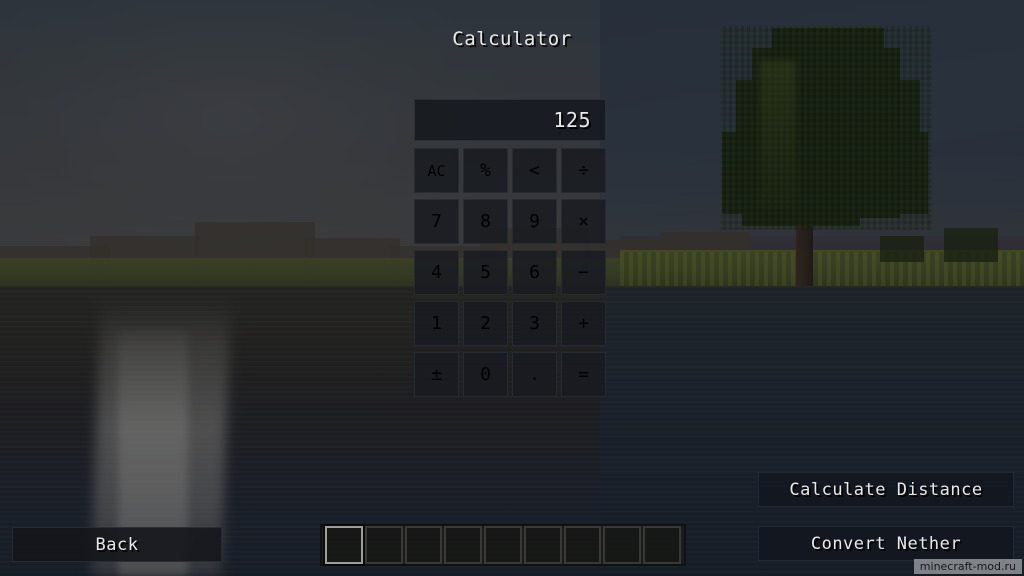 The image size is (1024, 576). I want to click on key-add: +, so click(583, 323).